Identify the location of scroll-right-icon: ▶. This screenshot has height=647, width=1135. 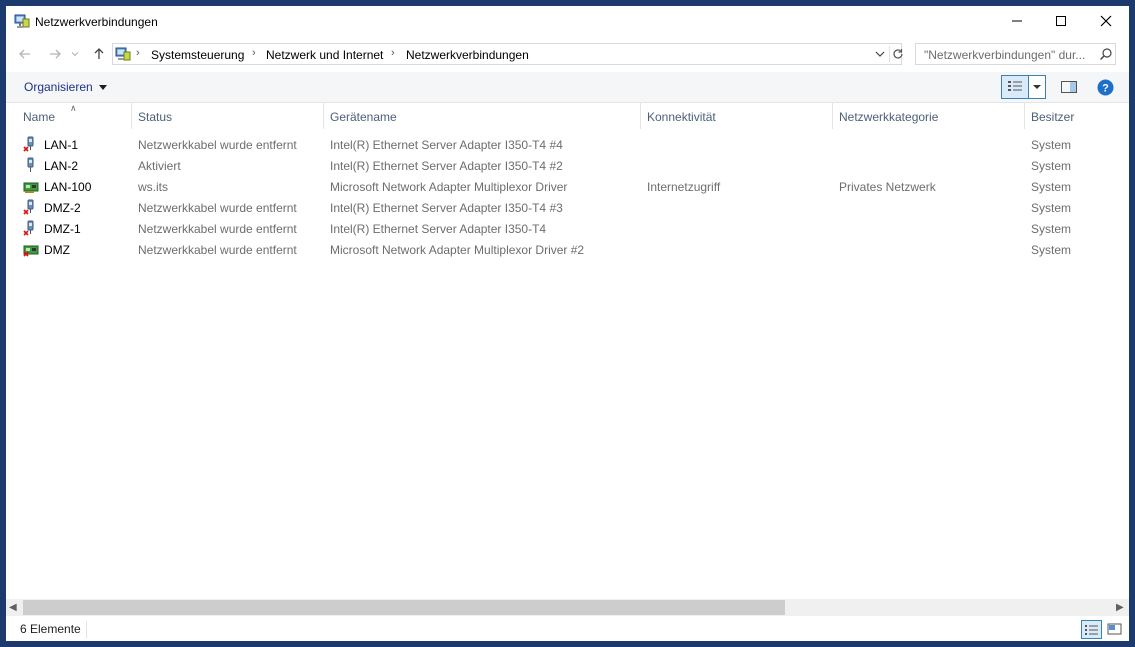
(1120, 607).